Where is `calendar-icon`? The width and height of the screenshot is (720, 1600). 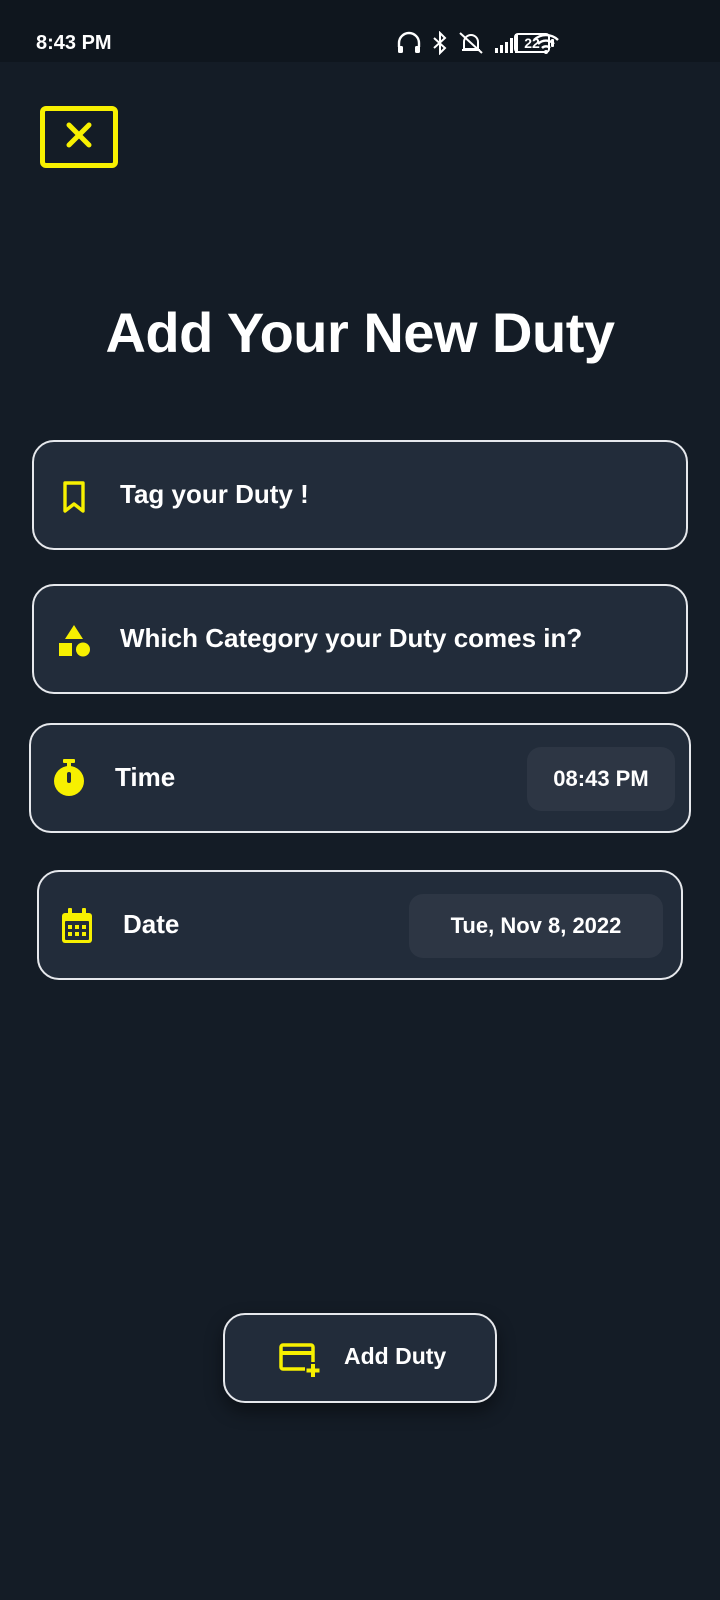
calendar-icon is located at coordinates (77, 926).